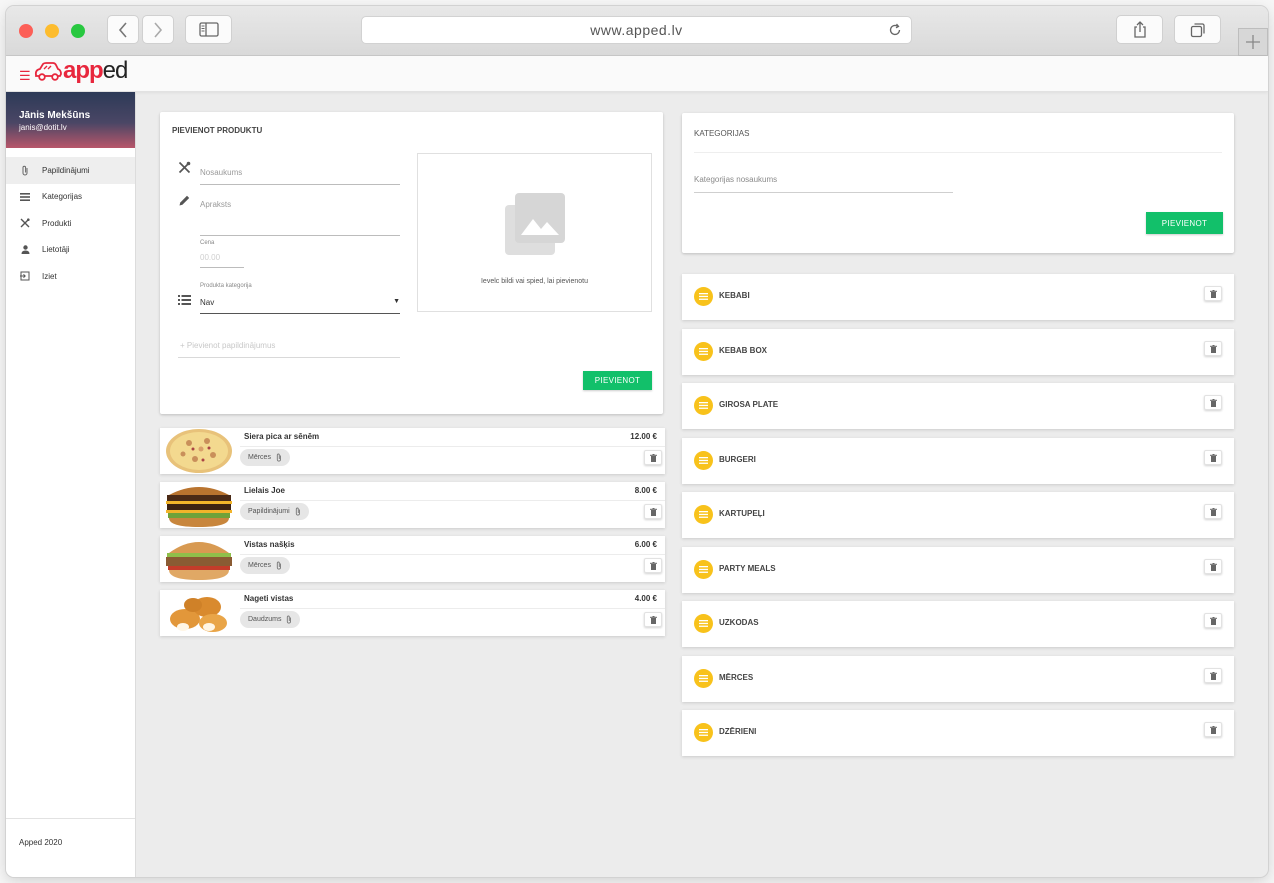  What do you see at coordinates (222, 259) in the screenshot?
I see `price-input: 00.00` at bounding box center [222, 259].